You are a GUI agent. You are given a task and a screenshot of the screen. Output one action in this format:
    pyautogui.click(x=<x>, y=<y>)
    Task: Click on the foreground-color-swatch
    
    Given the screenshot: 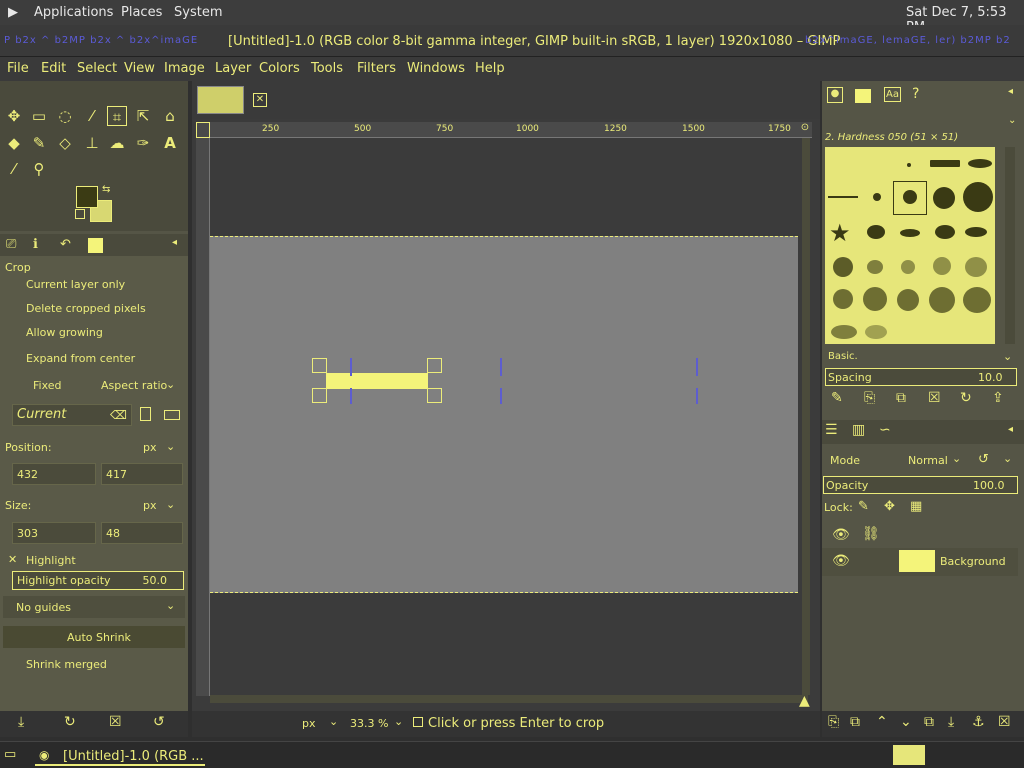 What is the action you would take?
    pyautogui.click(x=87, y=197)
    